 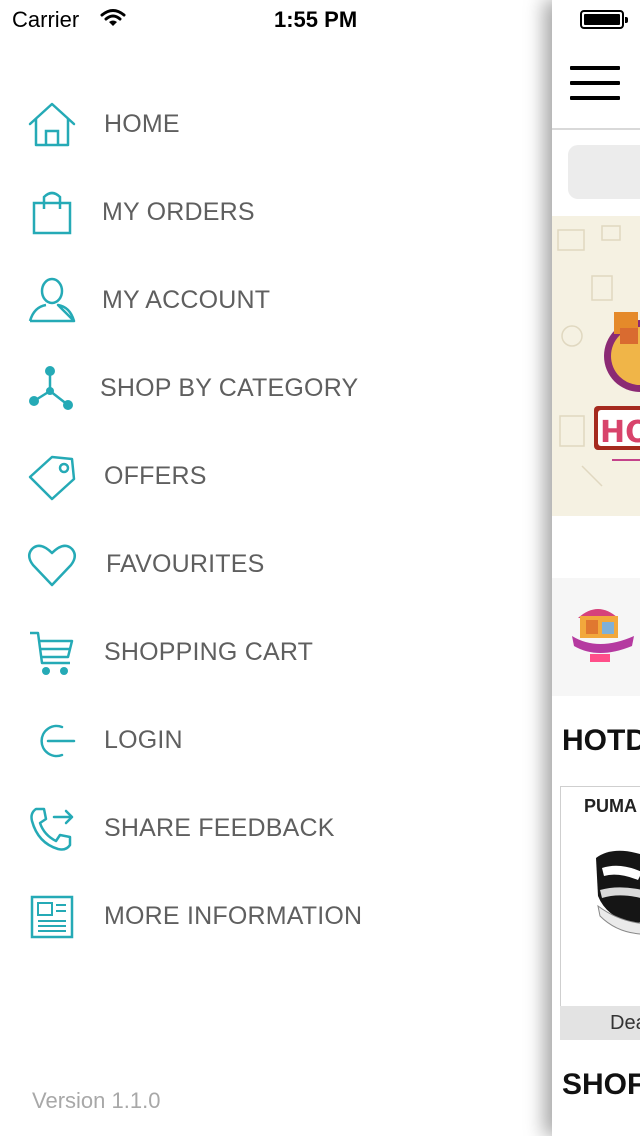 What do you see at coordinates (52, 829) in the screenshot?
I see `phone-share-icon` at bounding box center [52, 829].